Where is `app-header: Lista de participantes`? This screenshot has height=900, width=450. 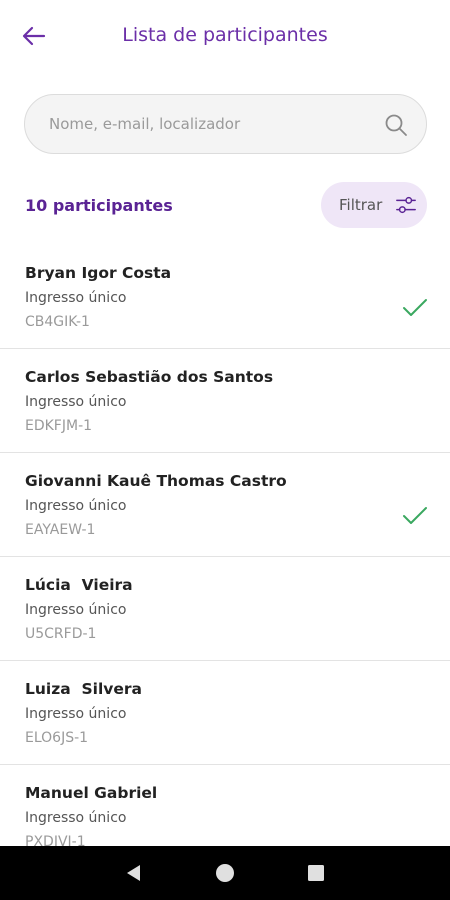
app-header: Lista de participantes is located at coordinates (225, 36).